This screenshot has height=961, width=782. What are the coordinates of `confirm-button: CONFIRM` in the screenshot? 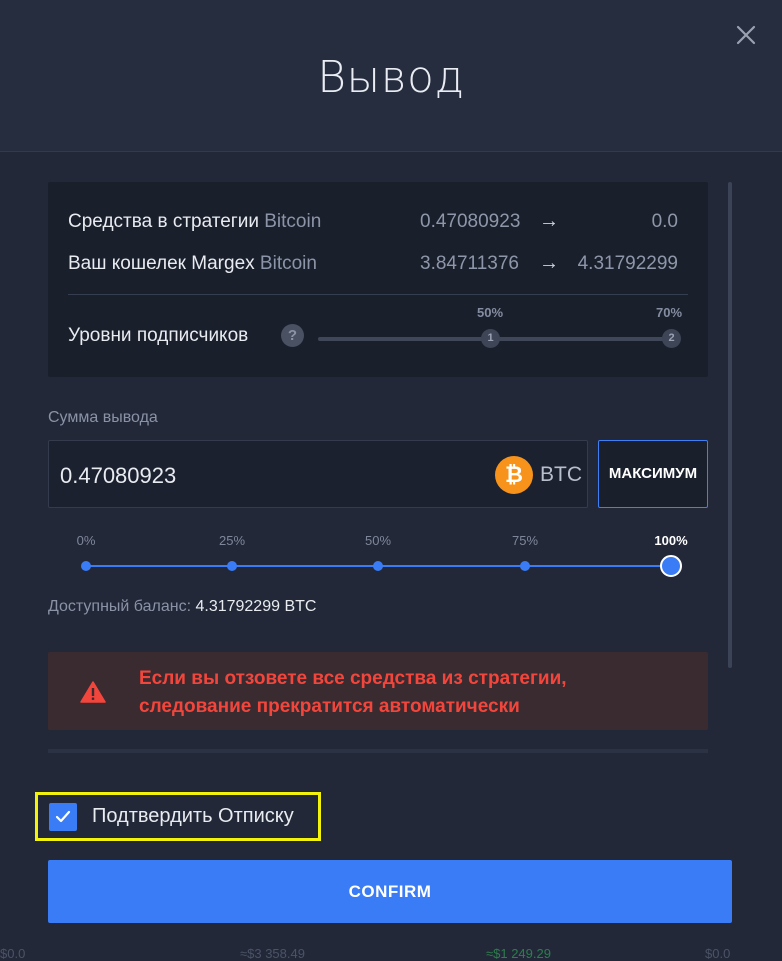 It's located at (390, 891).